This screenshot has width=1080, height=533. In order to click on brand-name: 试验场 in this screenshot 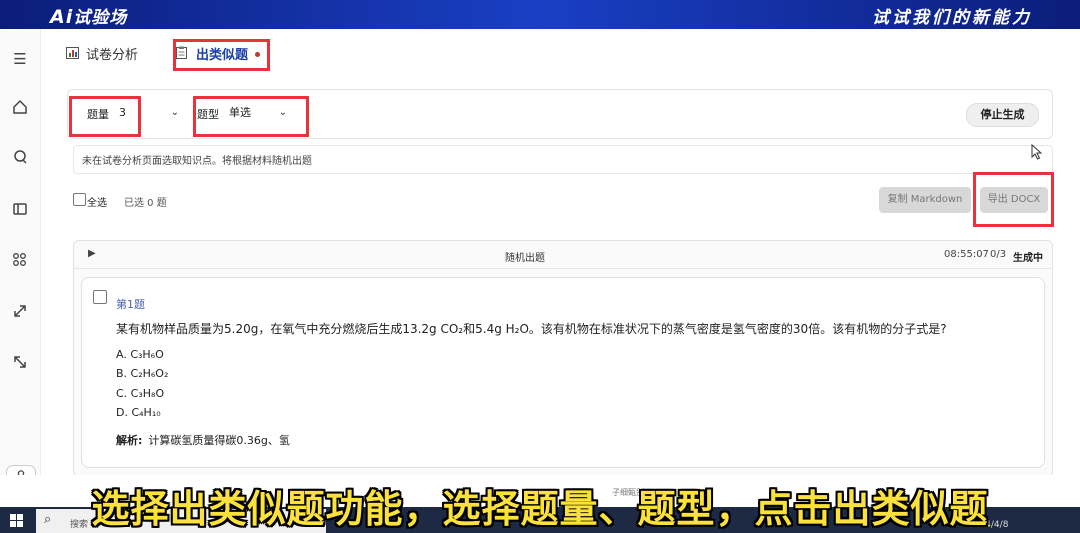, I will do `click(100, 18)`.